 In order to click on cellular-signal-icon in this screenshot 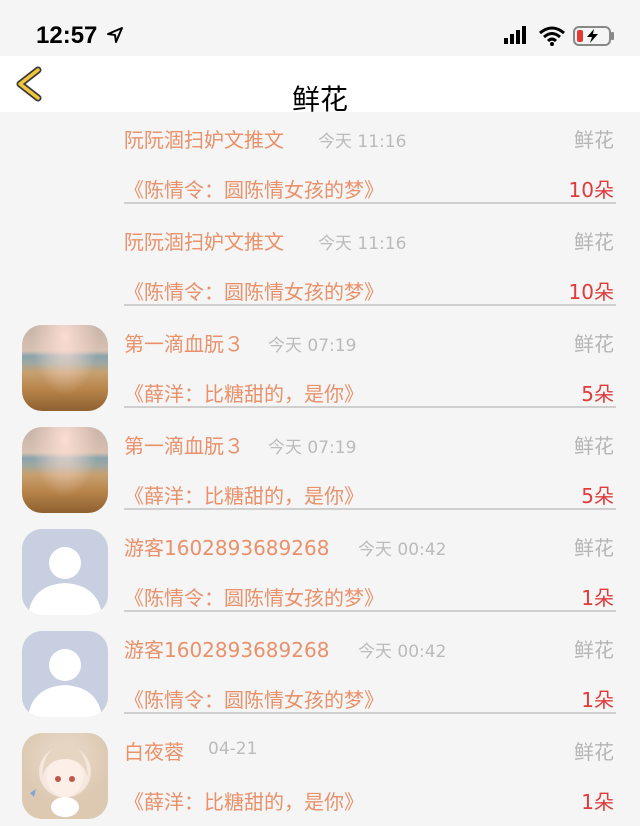, I will do `click(515, 35)`.